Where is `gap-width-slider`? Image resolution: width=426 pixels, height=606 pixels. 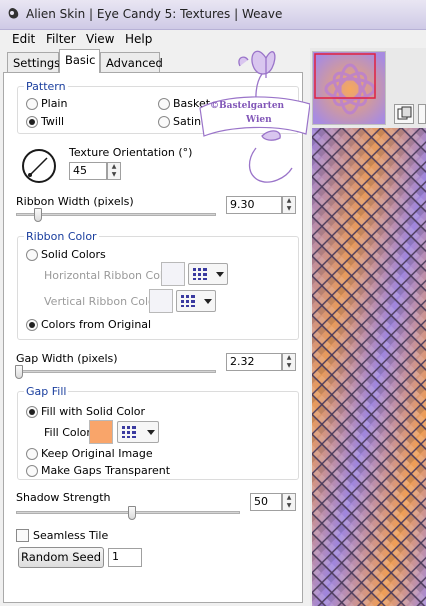
gap-width-slider is located at coordinates (116, 371).